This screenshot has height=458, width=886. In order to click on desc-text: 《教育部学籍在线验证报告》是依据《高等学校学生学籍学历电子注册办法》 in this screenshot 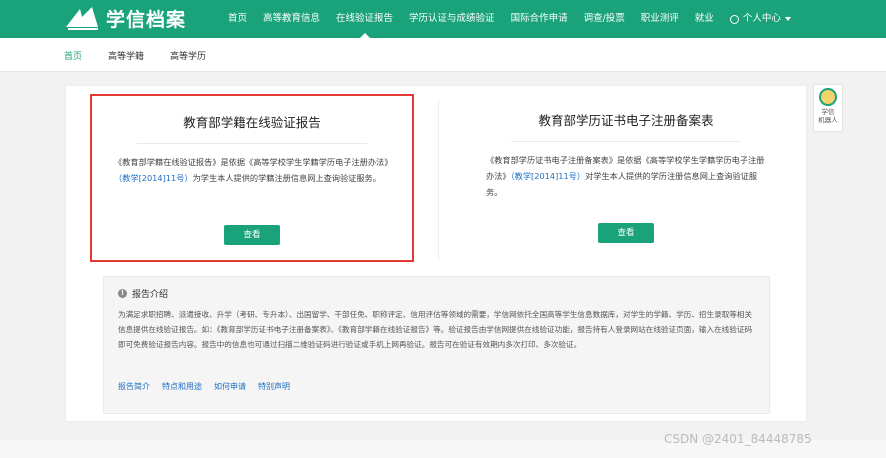, I will do `click(253, 162)`.